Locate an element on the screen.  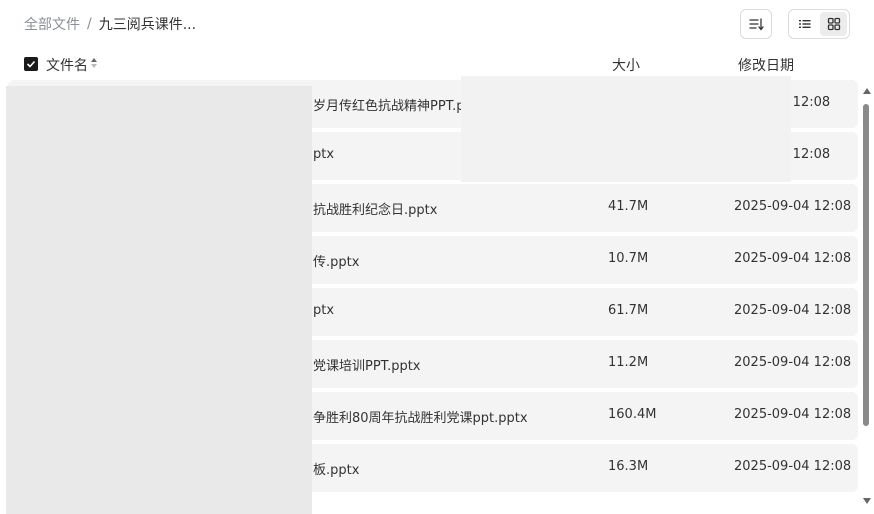
file-name: 抗战胜利纪念日.pptx is located at coordinates (375, 208).